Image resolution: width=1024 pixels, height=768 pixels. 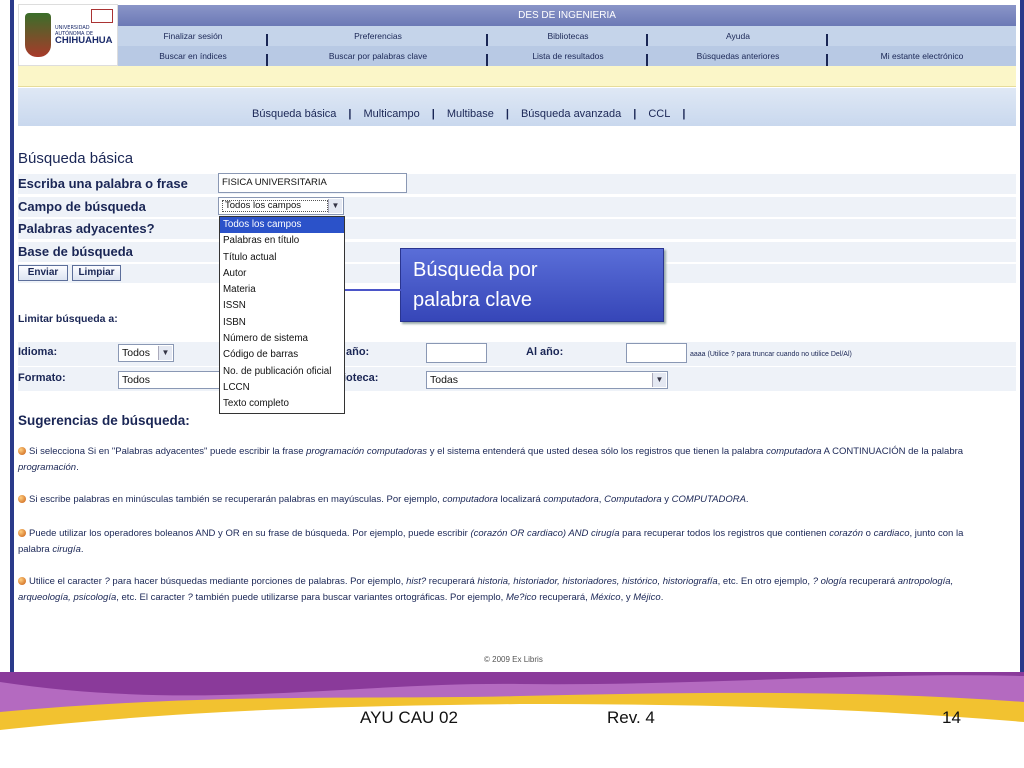 I want to click on base-label: Base de búsqueda, so click(x=75, y=251).